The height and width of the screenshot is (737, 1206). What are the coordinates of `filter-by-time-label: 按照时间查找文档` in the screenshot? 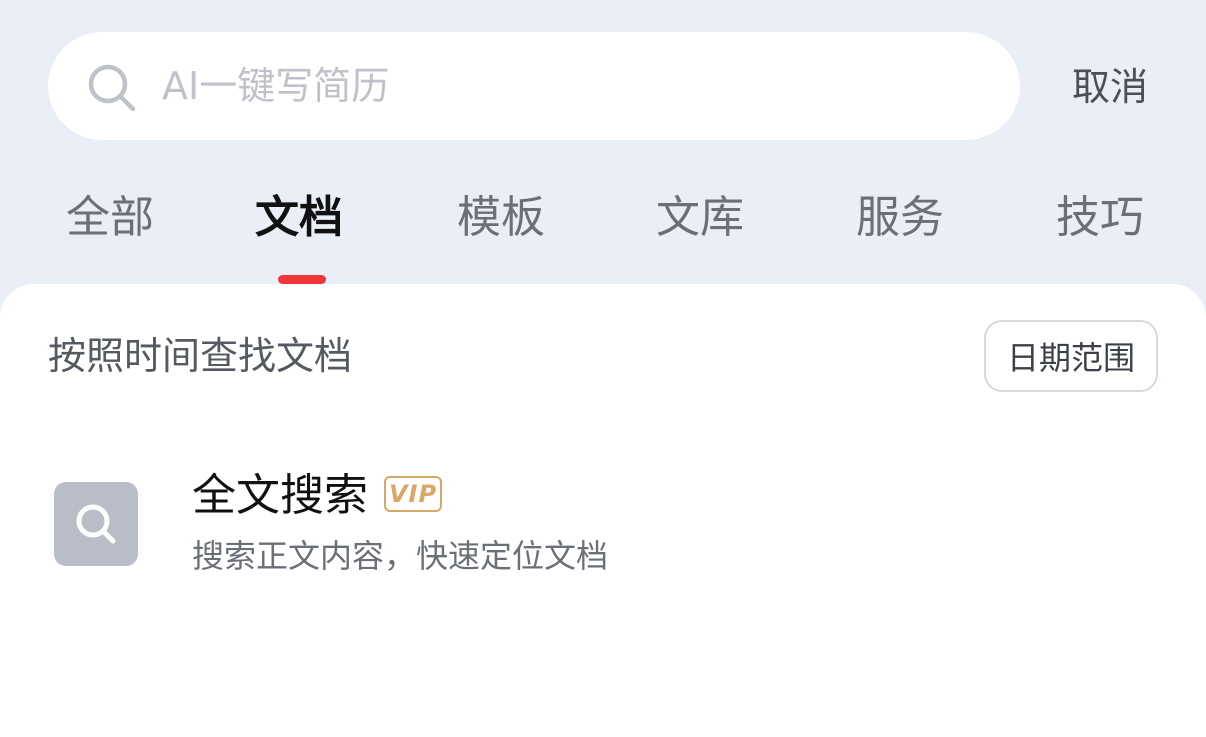 It's located at (200, 356).